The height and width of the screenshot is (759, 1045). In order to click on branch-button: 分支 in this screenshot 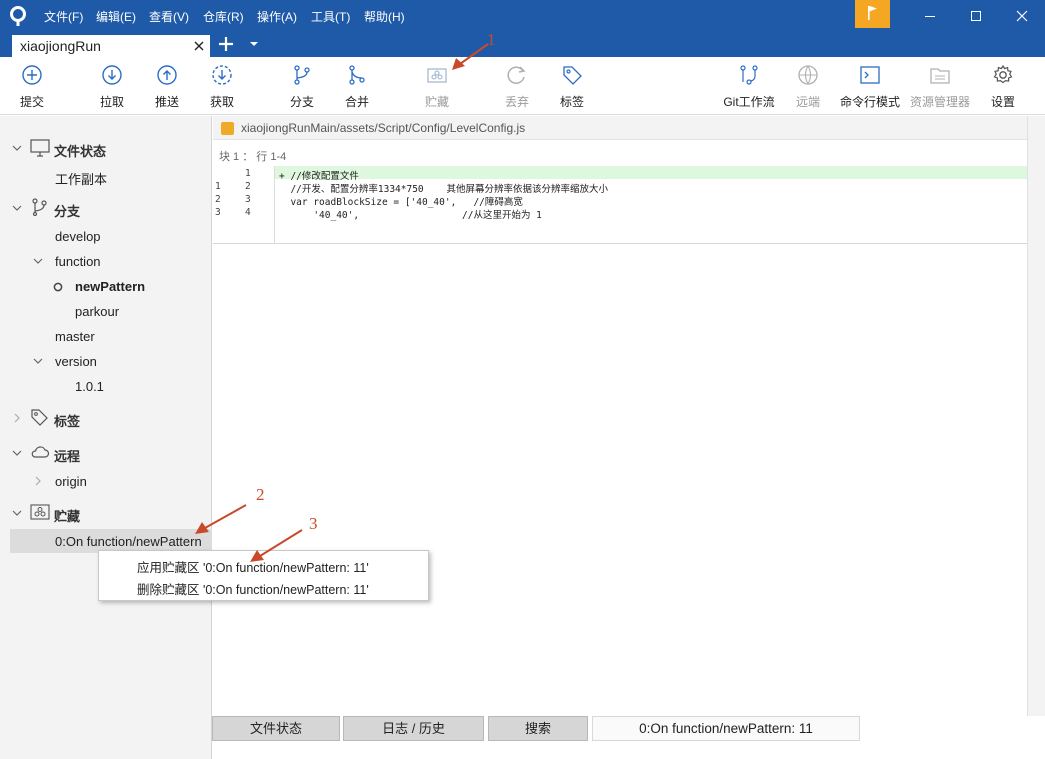, I will do `click(302, 86)`.